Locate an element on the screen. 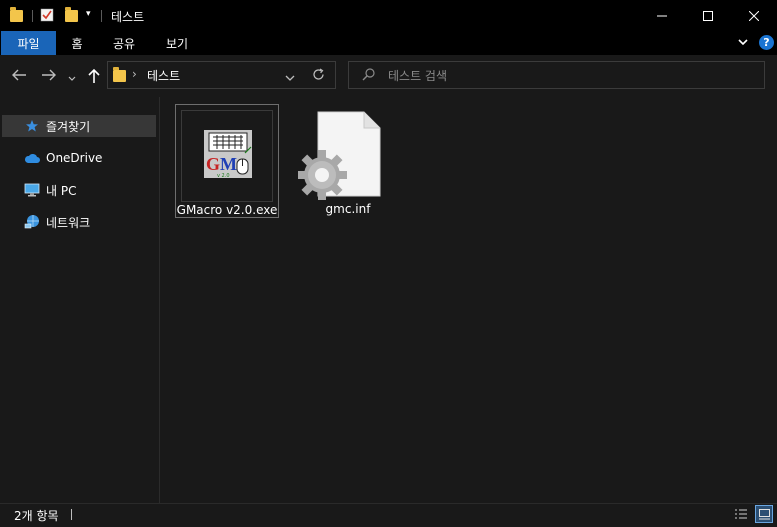 The width and height of the screenshot is (777, 527). sidebar-item-label: 네트워크 is located at coordinates (68, 222).